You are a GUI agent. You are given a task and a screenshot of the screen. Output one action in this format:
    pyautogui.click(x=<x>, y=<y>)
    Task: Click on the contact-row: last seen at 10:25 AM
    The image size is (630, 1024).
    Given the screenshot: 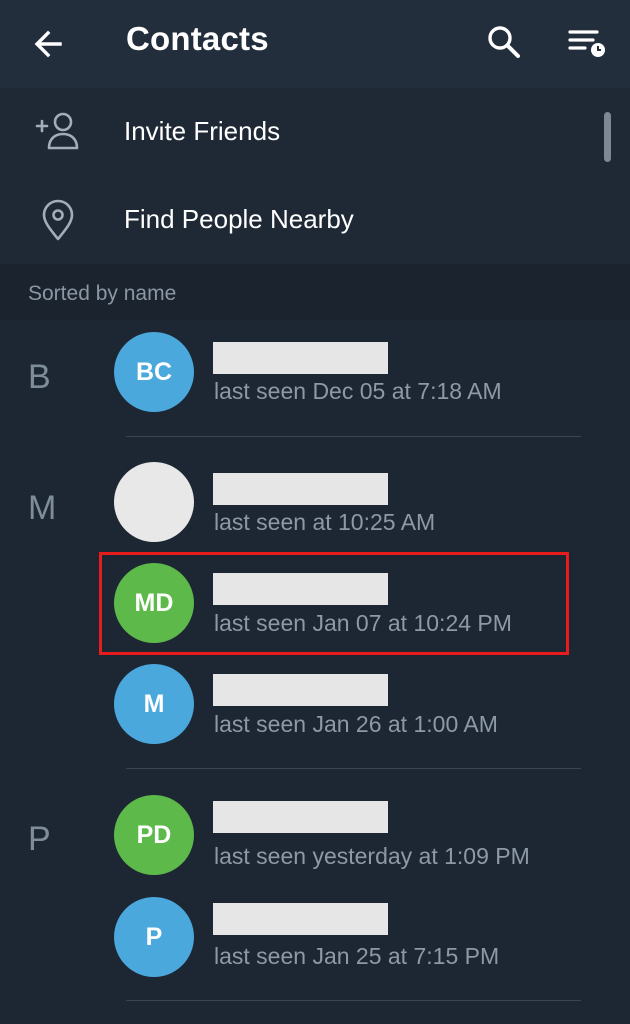 What is the action you would take?
    pyautogui.click(x=315, y=502)
    